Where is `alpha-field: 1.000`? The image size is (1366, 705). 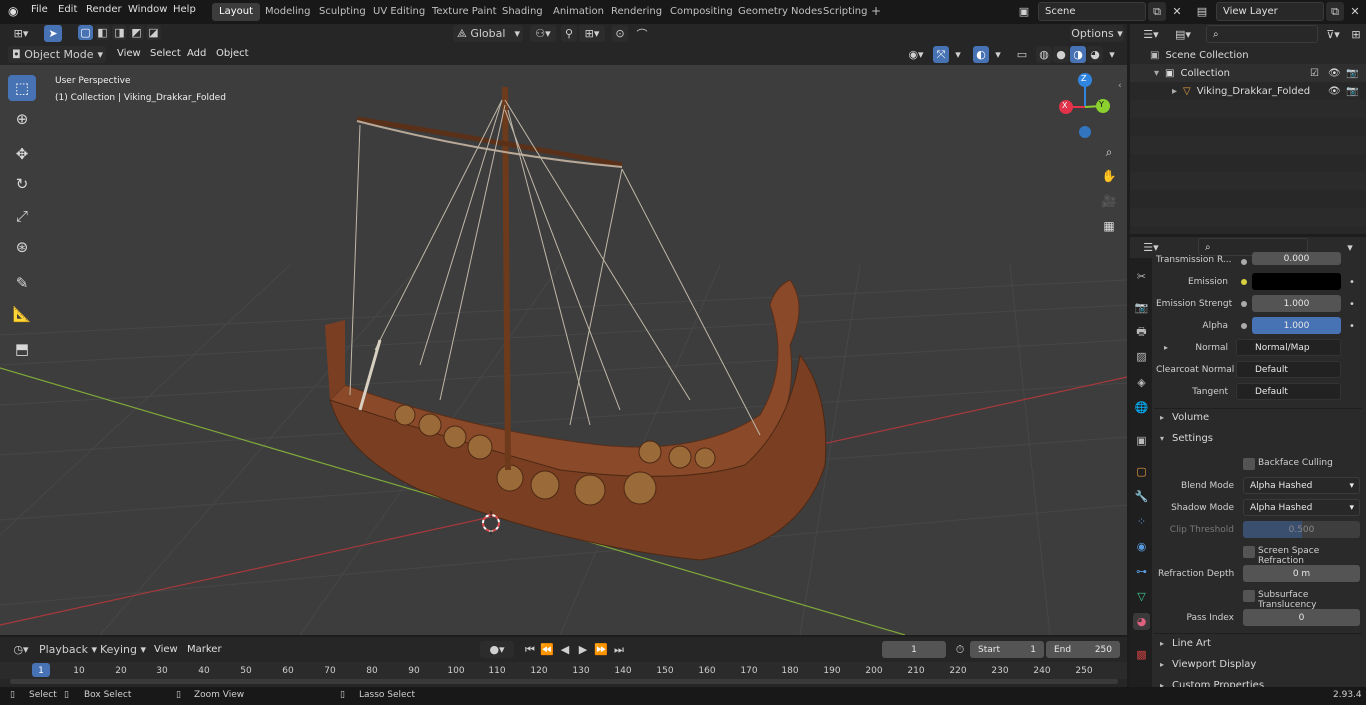 alpha-field: 1.000 is located at coordinates (1296, 325).